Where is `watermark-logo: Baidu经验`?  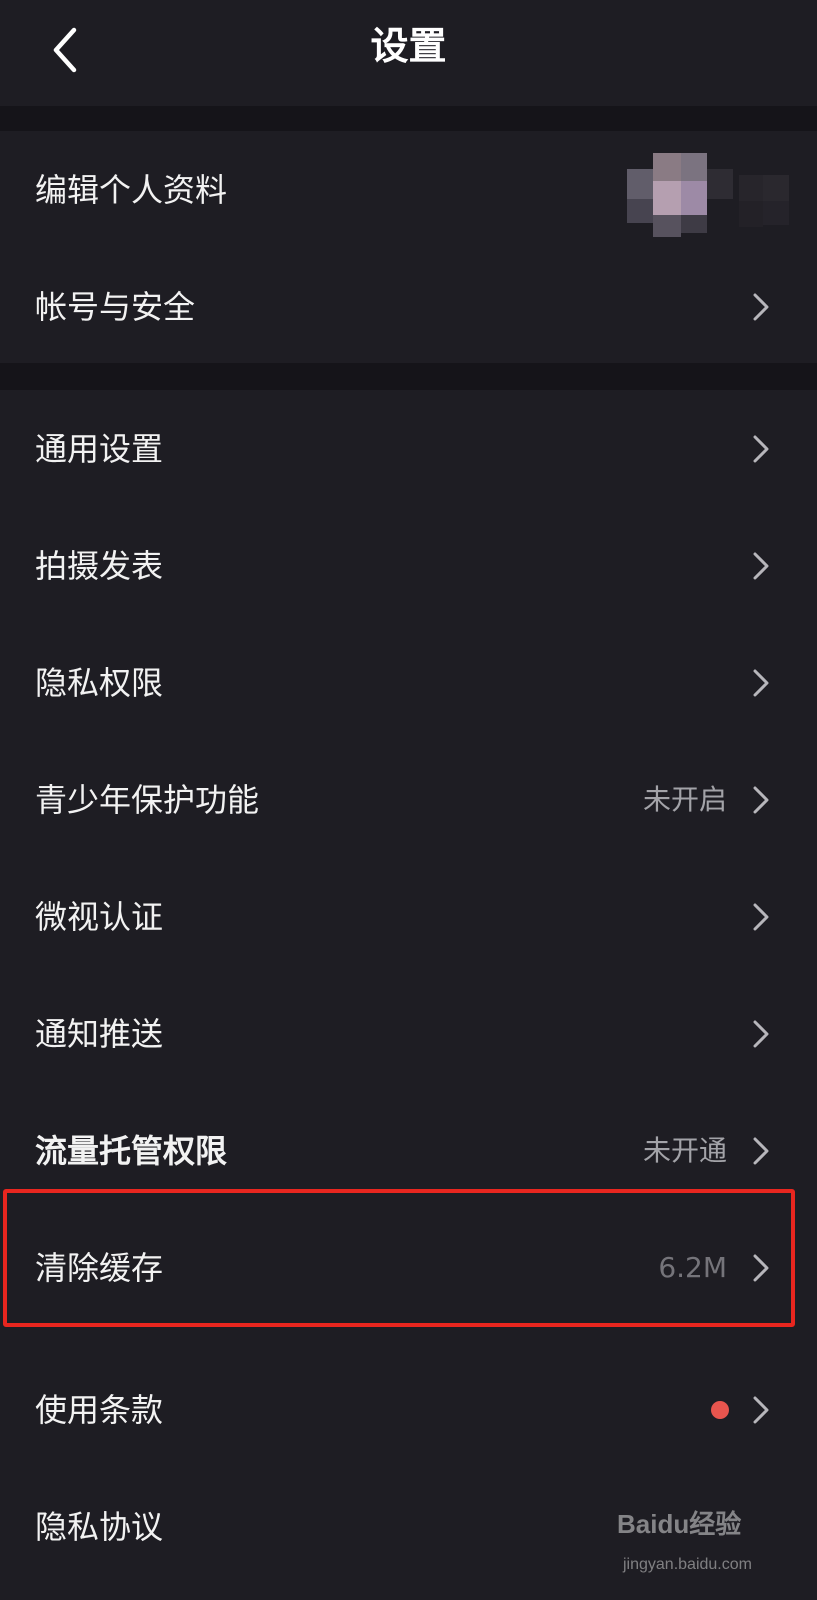 watermark-logo: Baidu经验 is located at coordinates (679, 1524).